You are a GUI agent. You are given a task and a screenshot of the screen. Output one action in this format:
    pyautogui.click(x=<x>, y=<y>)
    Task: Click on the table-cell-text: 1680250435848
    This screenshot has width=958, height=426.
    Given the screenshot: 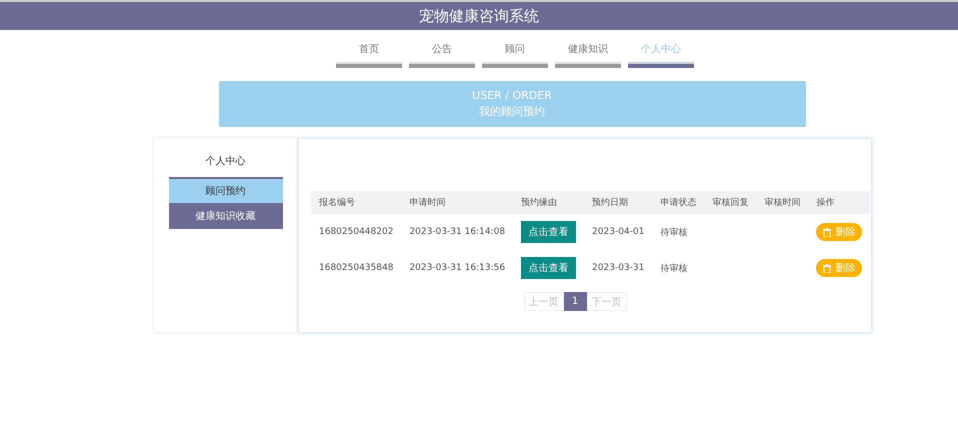 What is the action you would take?
    pyautogui.click(x=356, y=268)
    